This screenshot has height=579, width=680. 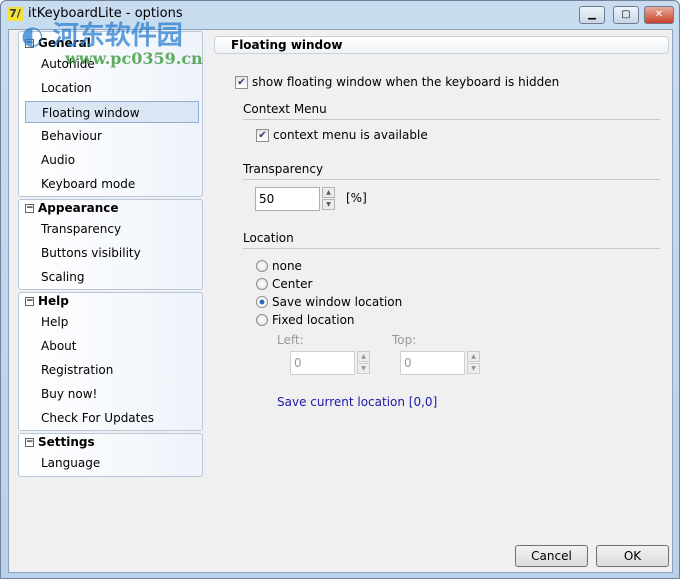 I want to click on group-header: − General, so click(x=58, y=43).